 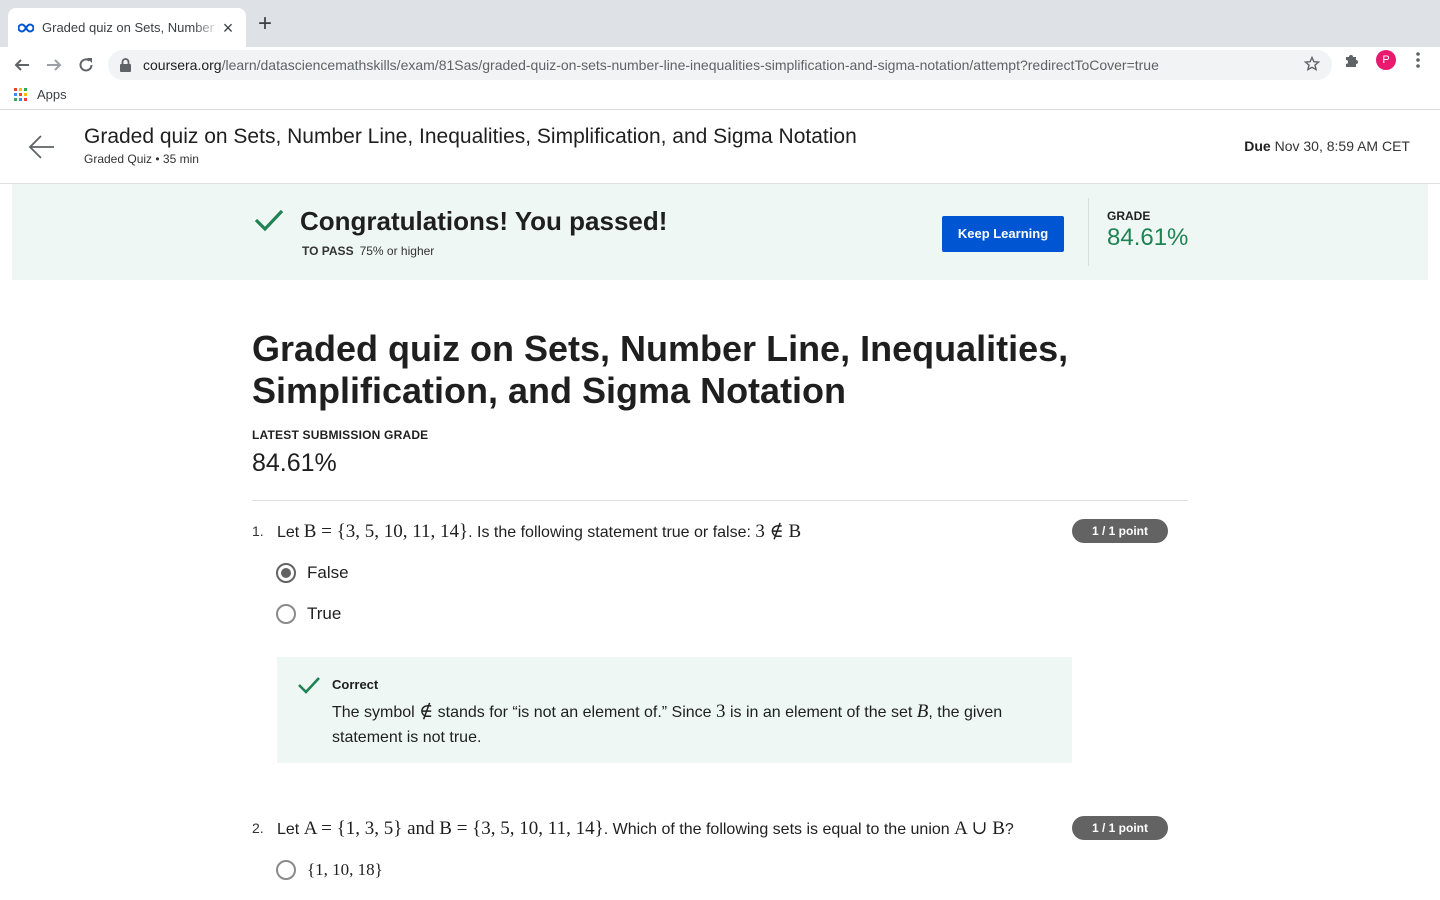 What do you see at coordinates (1386, 60) in the screenshot?
I see `profile-avatar: P` at bounding box center [1386, 60].